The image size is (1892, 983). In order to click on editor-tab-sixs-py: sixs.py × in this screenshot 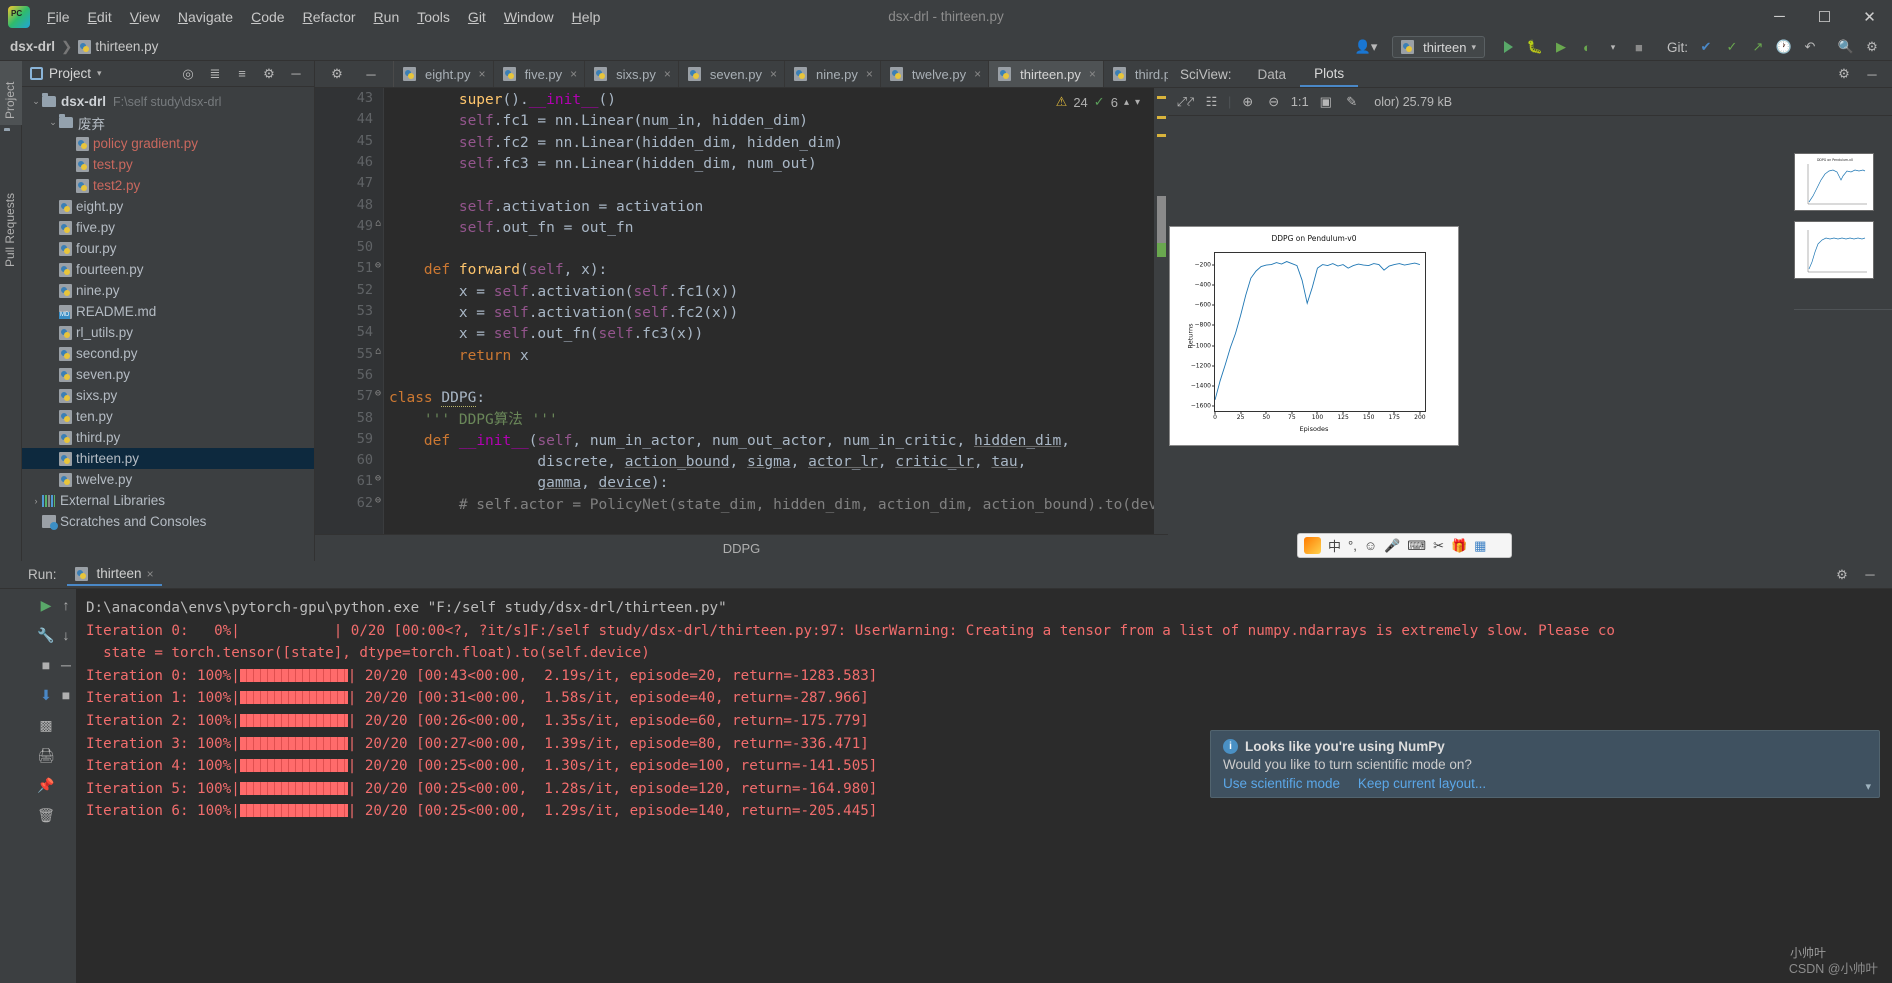, I will do `click(632, 74)`.